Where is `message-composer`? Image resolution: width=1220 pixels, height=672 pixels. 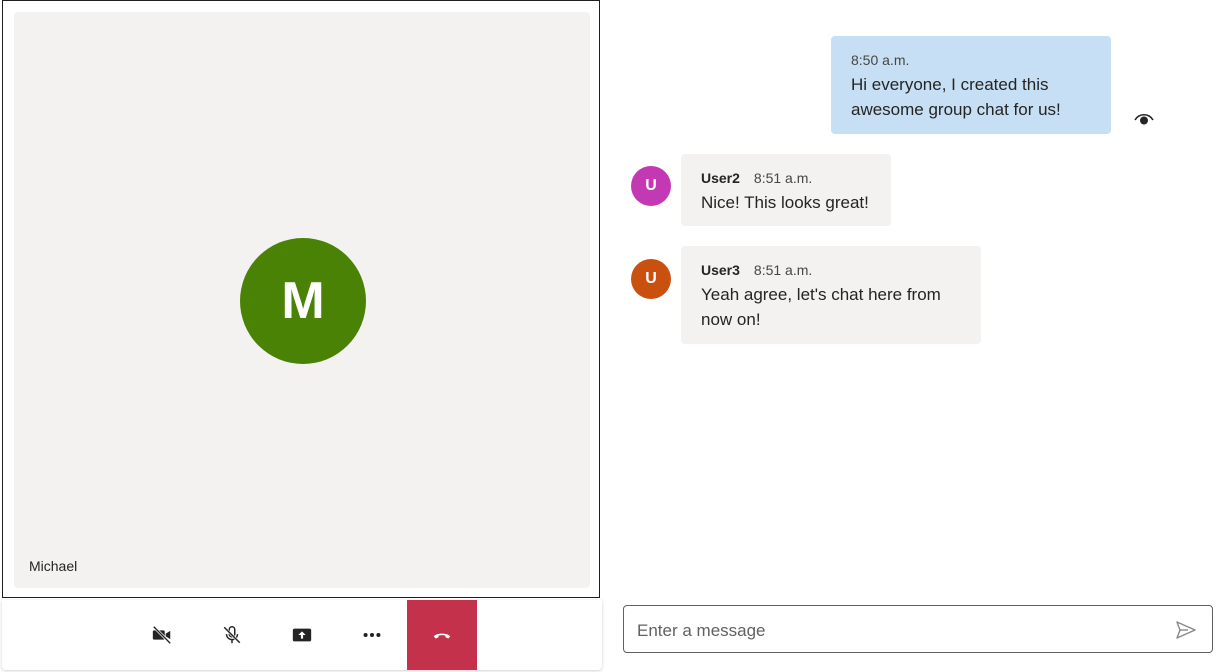
message-composer is located at coordinates (918, 629).